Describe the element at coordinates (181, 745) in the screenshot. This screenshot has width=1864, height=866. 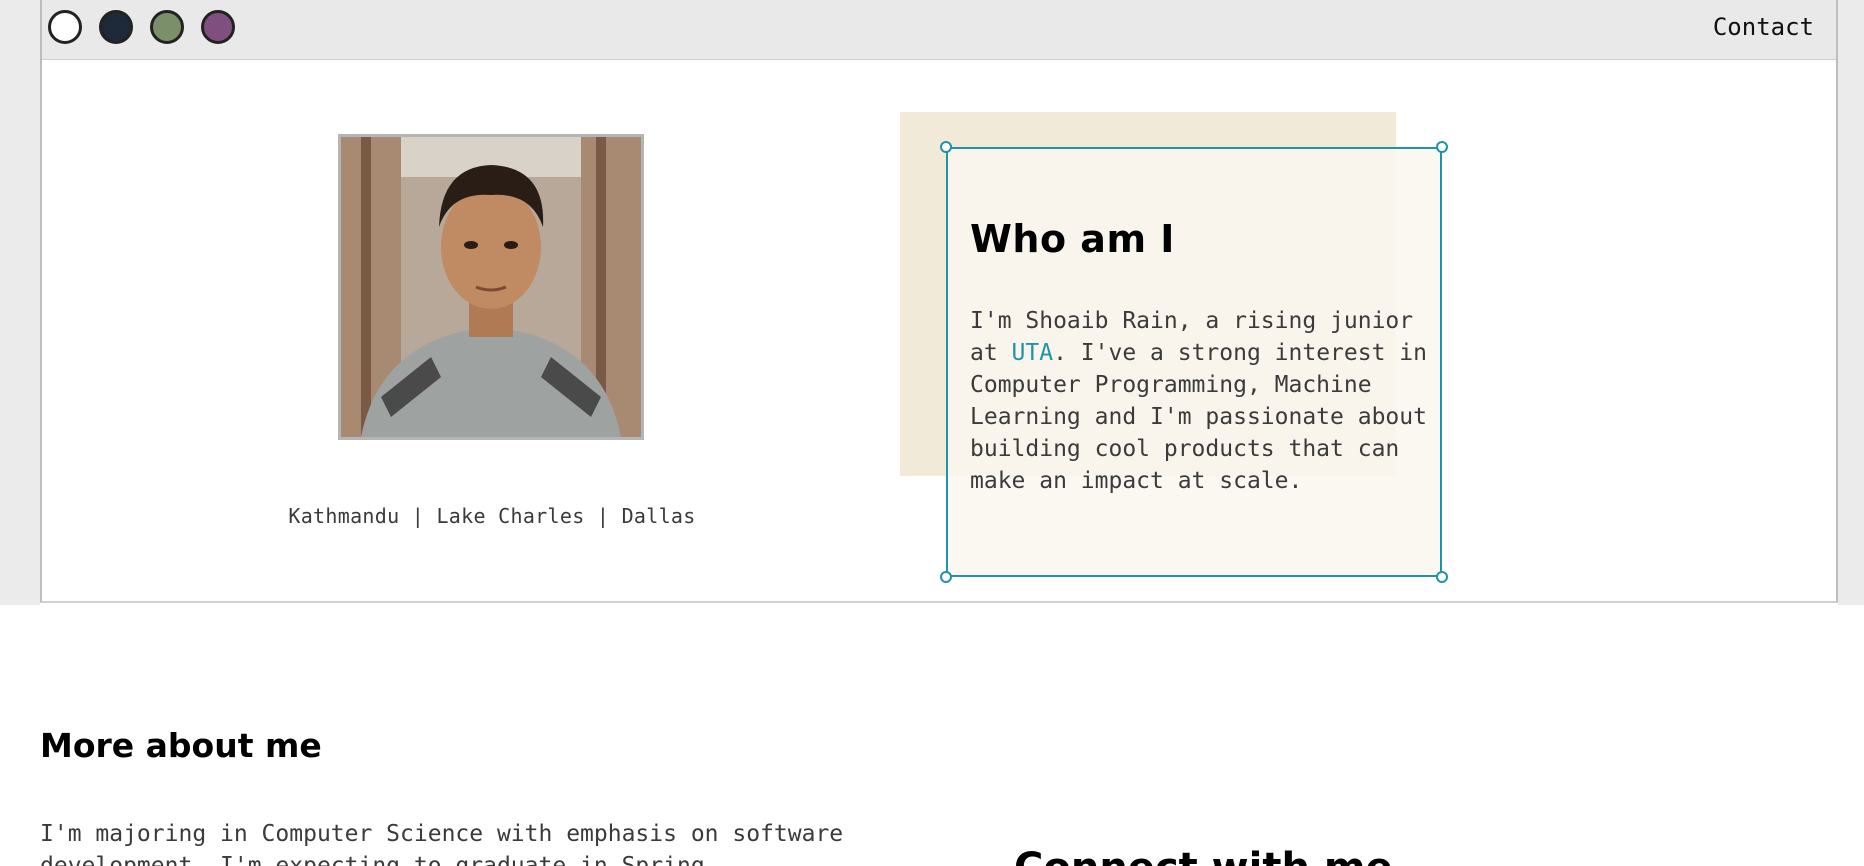
I see `more-about-me-title: More about me` at that location.